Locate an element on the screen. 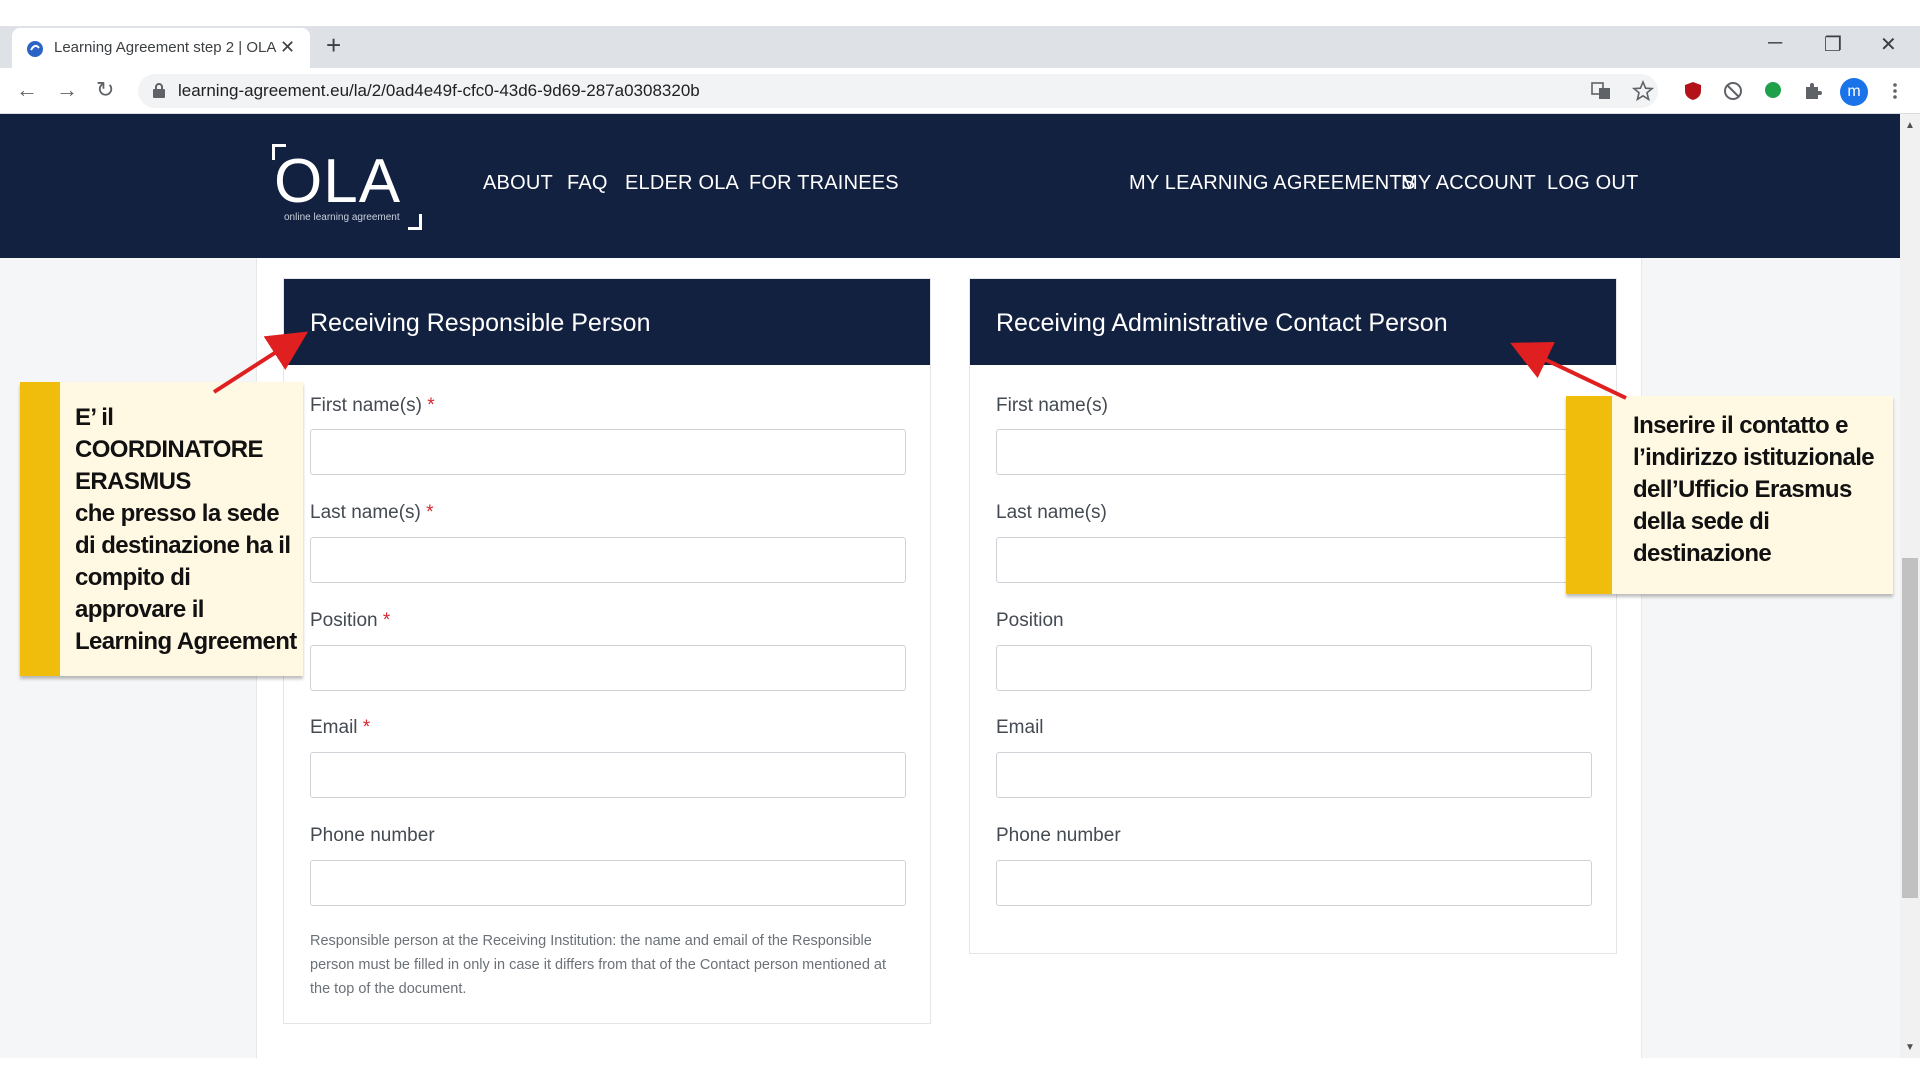 The height and width of the screenshot is (1080, 1920). puzzle-icon is located at coordinates (1813, 91).